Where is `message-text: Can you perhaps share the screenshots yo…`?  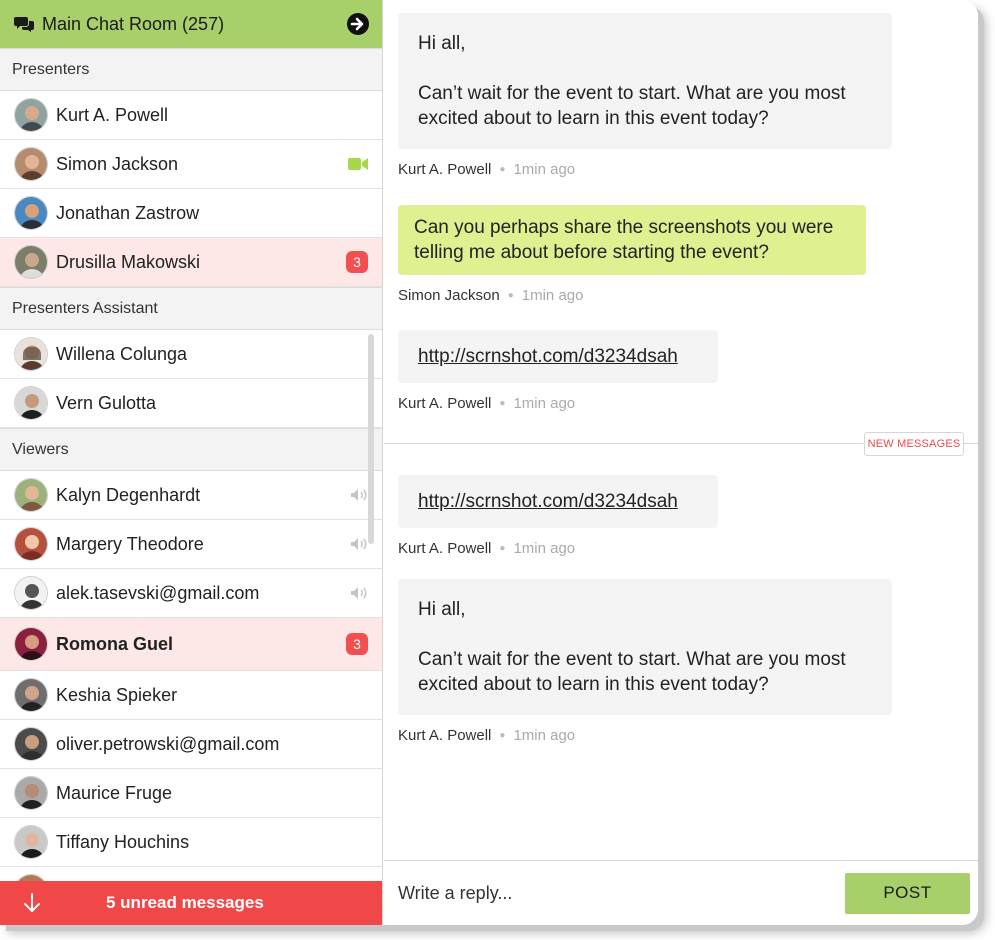
message-text: Can you perhaps share the screenshots yo… is located at coordinates (624, 227).